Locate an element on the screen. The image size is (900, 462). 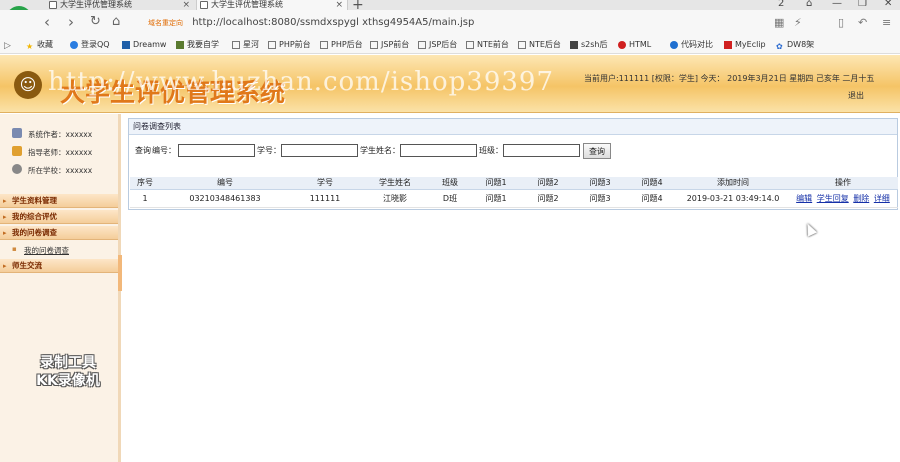
reload-icon: ↻ is located at coordinates (95, 22).